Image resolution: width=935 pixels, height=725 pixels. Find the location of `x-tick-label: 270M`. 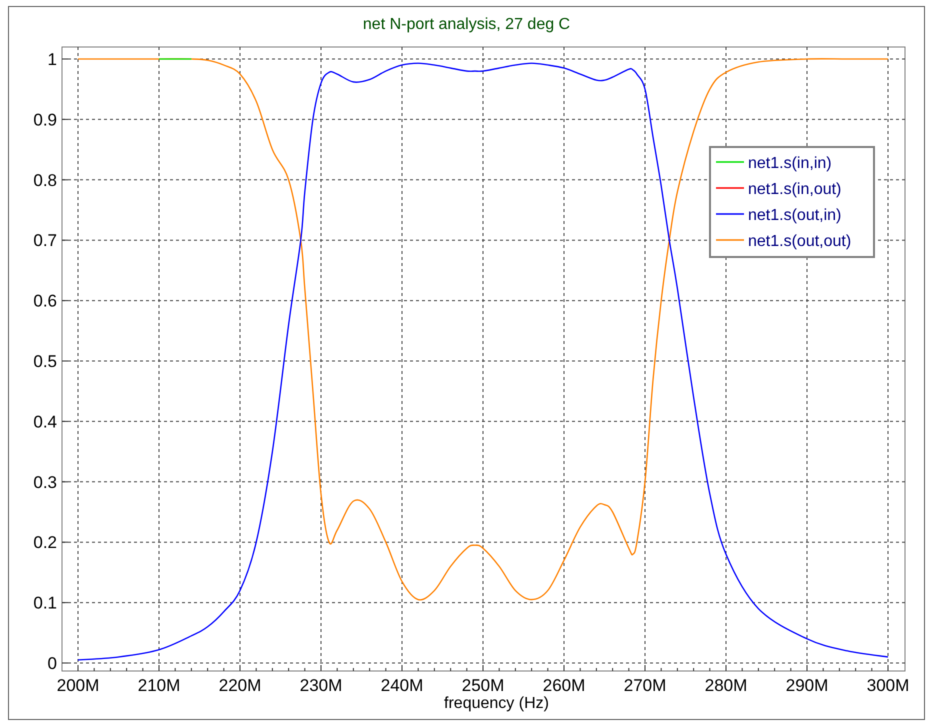

x-tick-label: 270M is located at coordinates (645, 685).